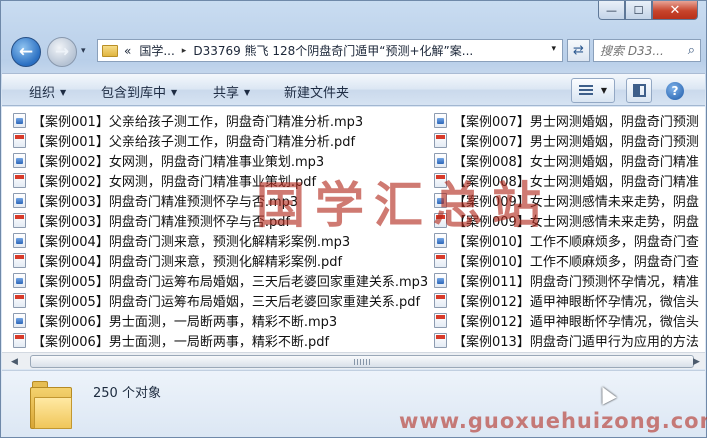  I want to click on file-name: 【案例005】阴盘奇门运筹布局婚姻，三天后老婆回家重建关系.mp3, so click(230, 282).